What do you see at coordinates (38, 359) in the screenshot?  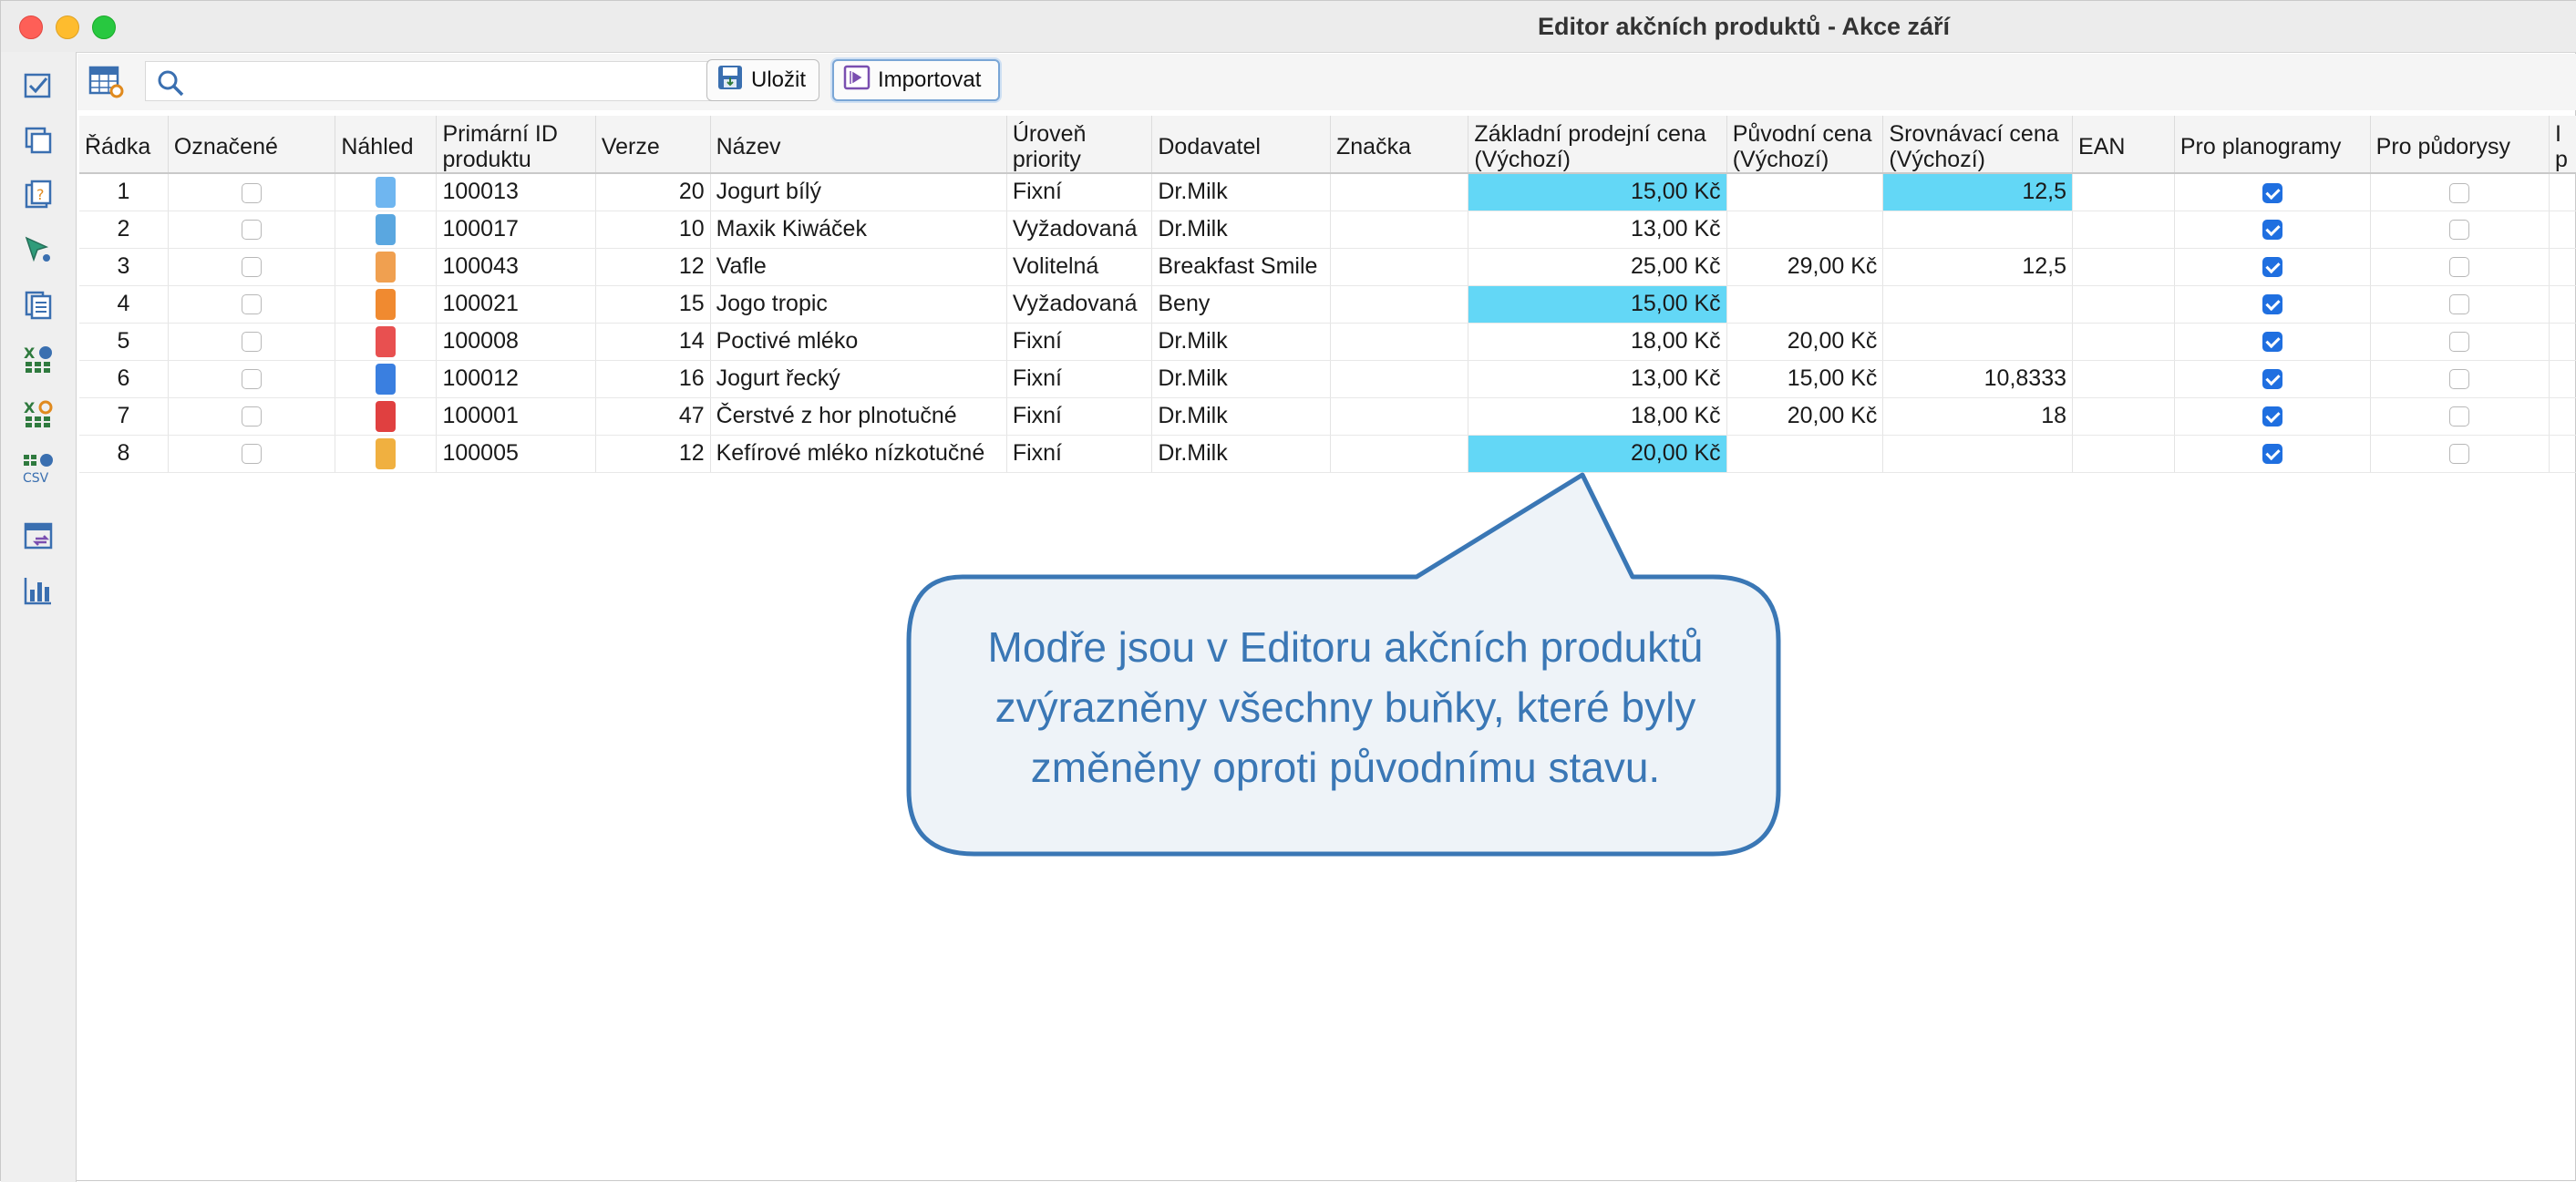 I see `excel-import-icon: X` at bounding box center [38, 359].